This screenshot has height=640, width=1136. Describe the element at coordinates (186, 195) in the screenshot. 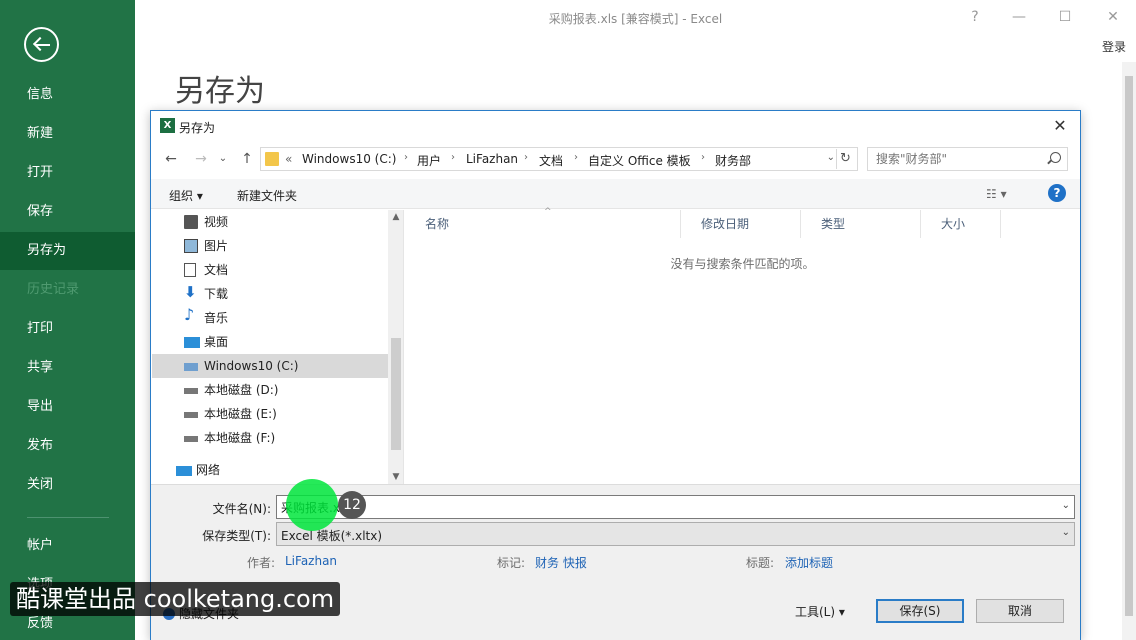

I see `organize-button: 组织 ▾` at that location.